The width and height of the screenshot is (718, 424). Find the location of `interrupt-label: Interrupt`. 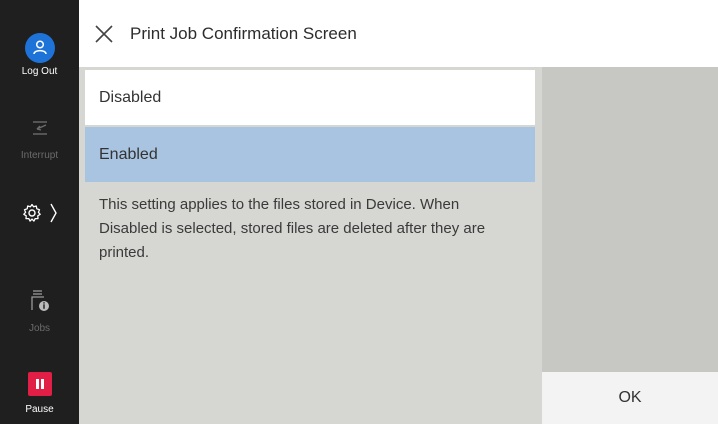

interrupt-label: Interrupt is located at coordinates (39, 155).